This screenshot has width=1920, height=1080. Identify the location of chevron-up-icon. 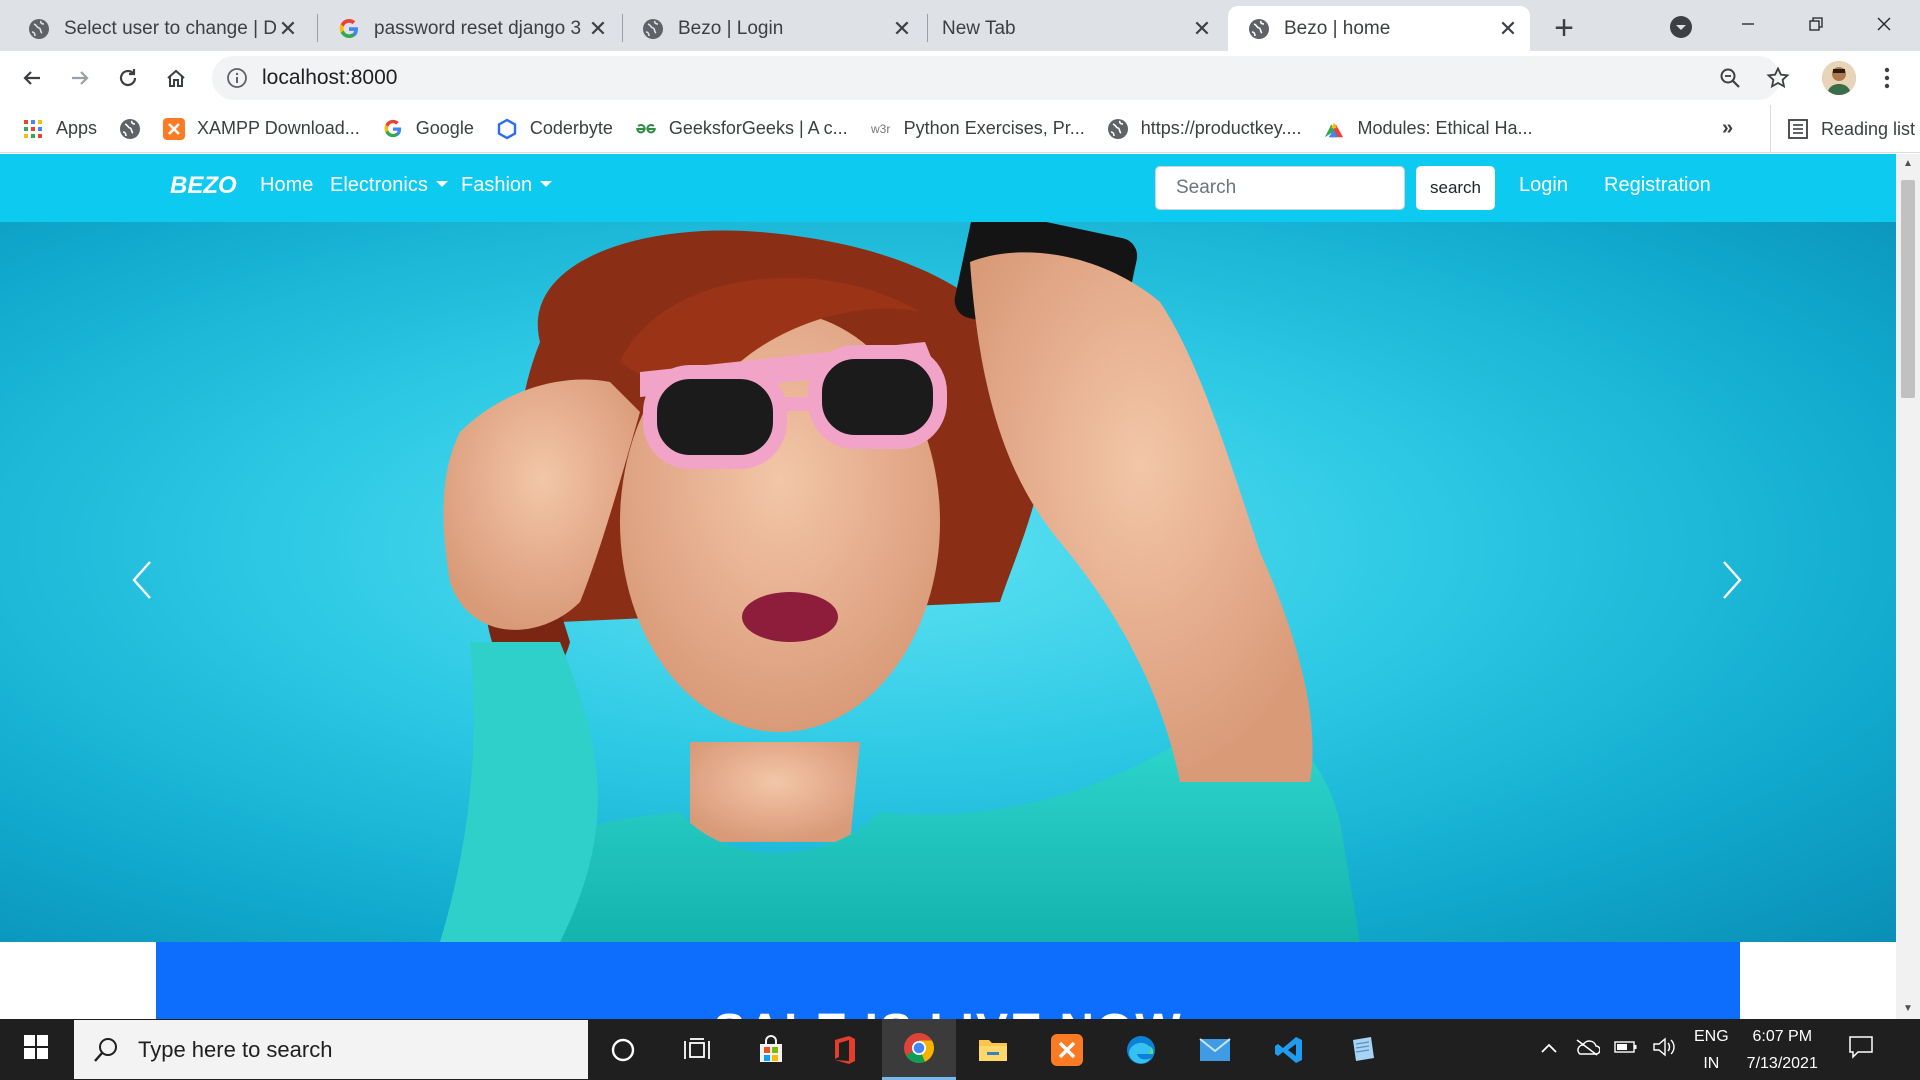
(1549, 1050).